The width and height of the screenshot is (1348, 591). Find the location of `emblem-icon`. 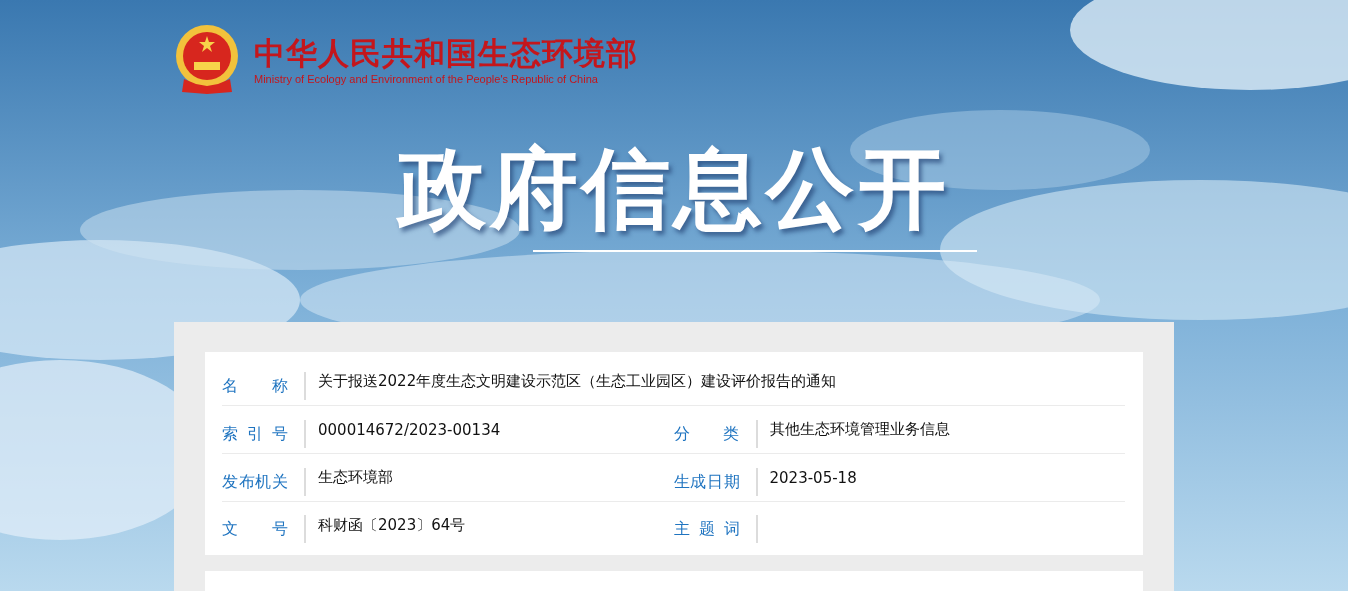

emblem-icon is located at coordinates (207, 60).